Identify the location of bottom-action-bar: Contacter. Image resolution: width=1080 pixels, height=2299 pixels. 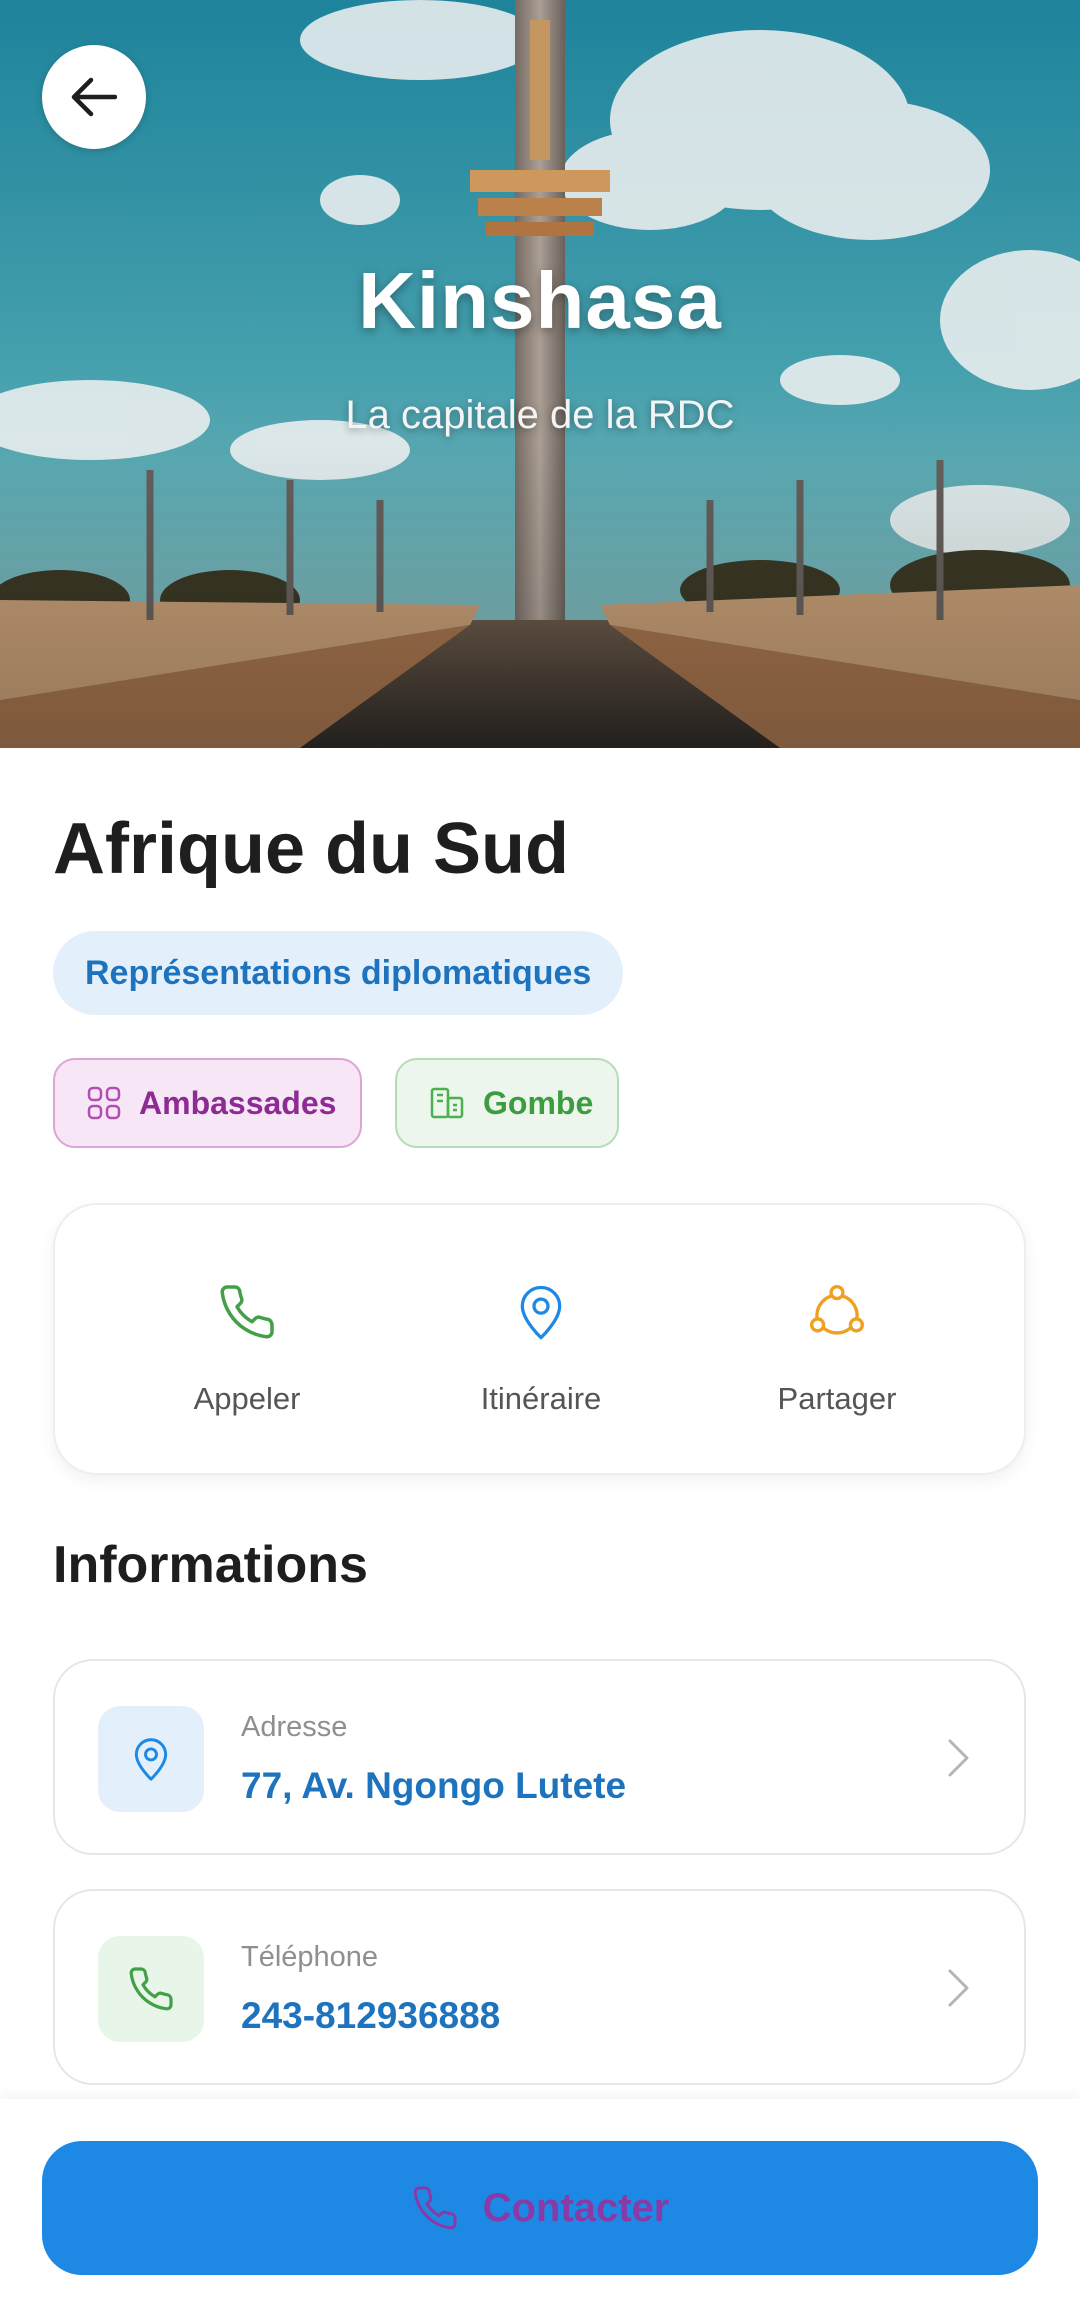
(540, 2199).